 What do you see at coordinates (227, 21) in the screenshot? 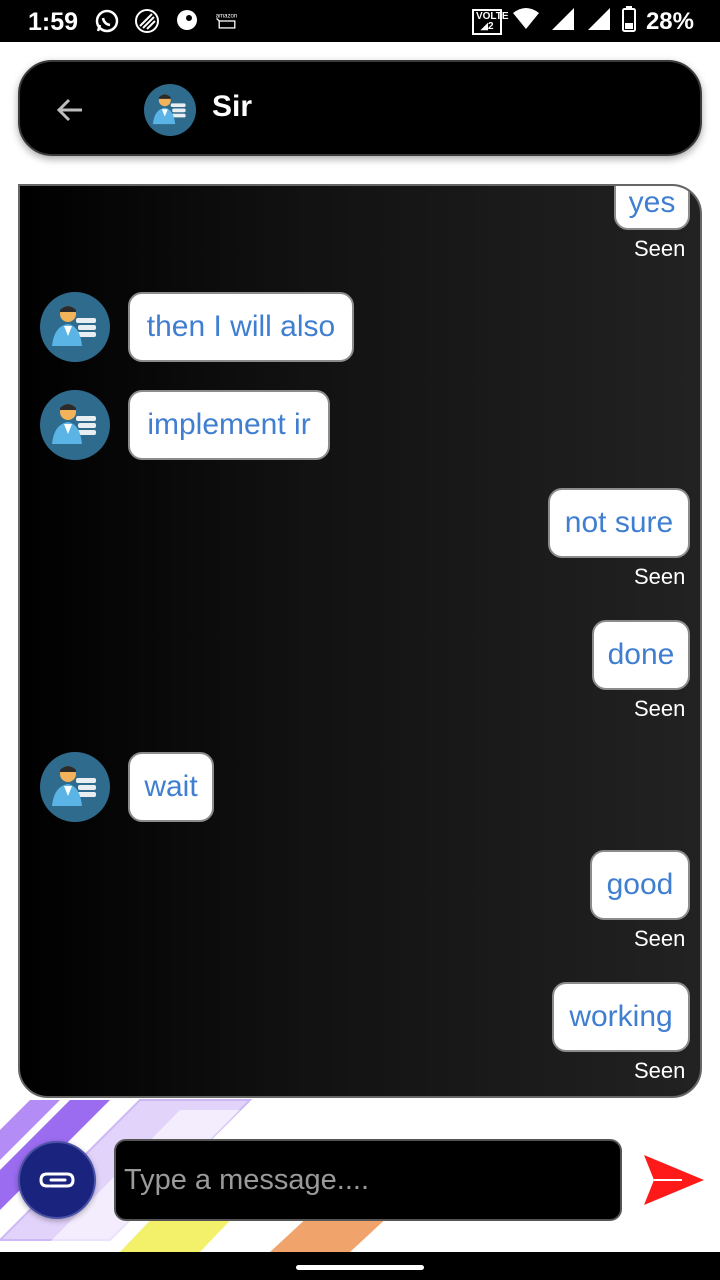
I see `amazon-icon: amazon` at bounding box center [227, 21].